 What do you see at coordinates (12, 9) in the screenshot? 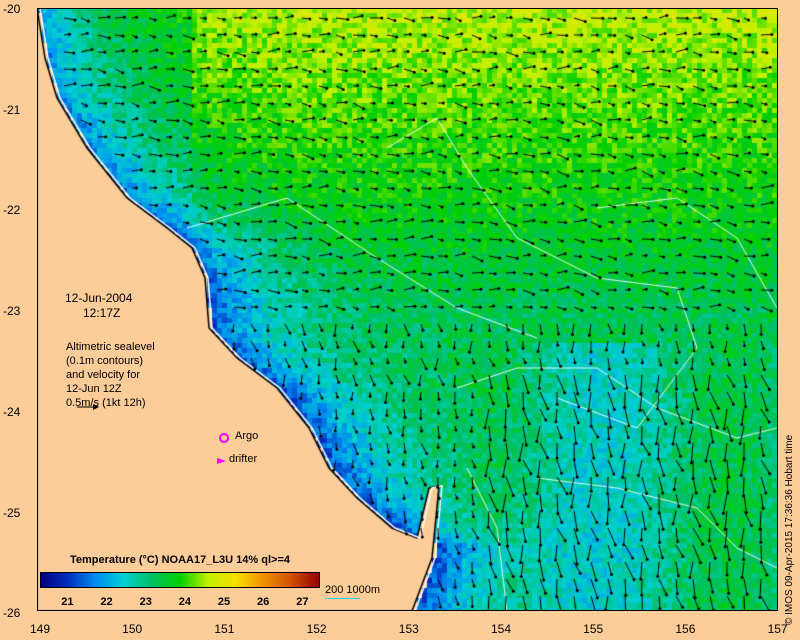
I see `lat-tick: -20` at bounding box center [12, 9].